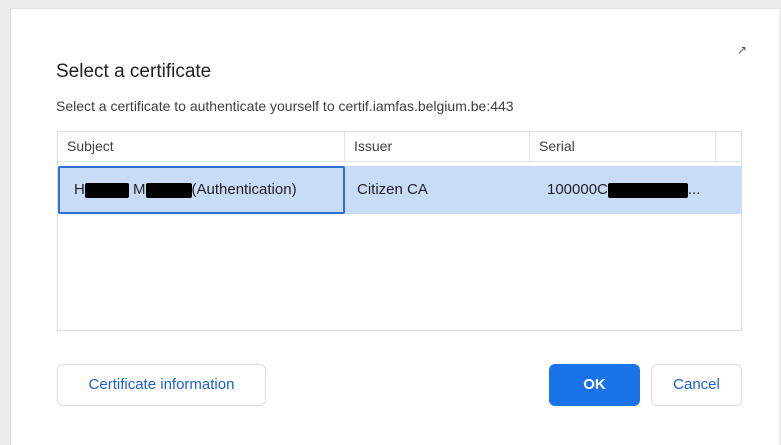  I want to click on resize-arrow-icon: ↗, so click(742, 50).